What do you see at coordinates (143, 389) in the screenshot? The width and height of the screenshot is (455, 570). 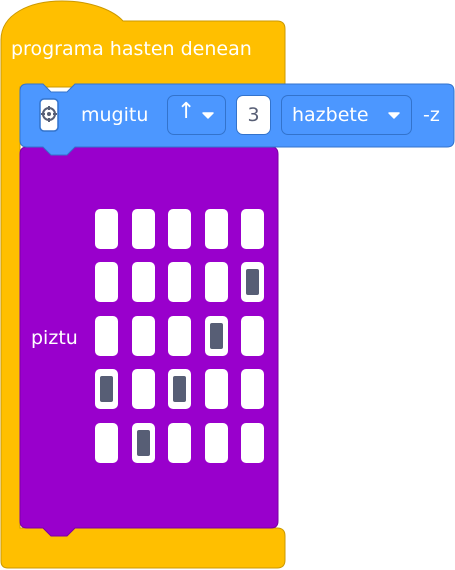 I see `led-cell-r4-c2` at bounding box center [143, 389].